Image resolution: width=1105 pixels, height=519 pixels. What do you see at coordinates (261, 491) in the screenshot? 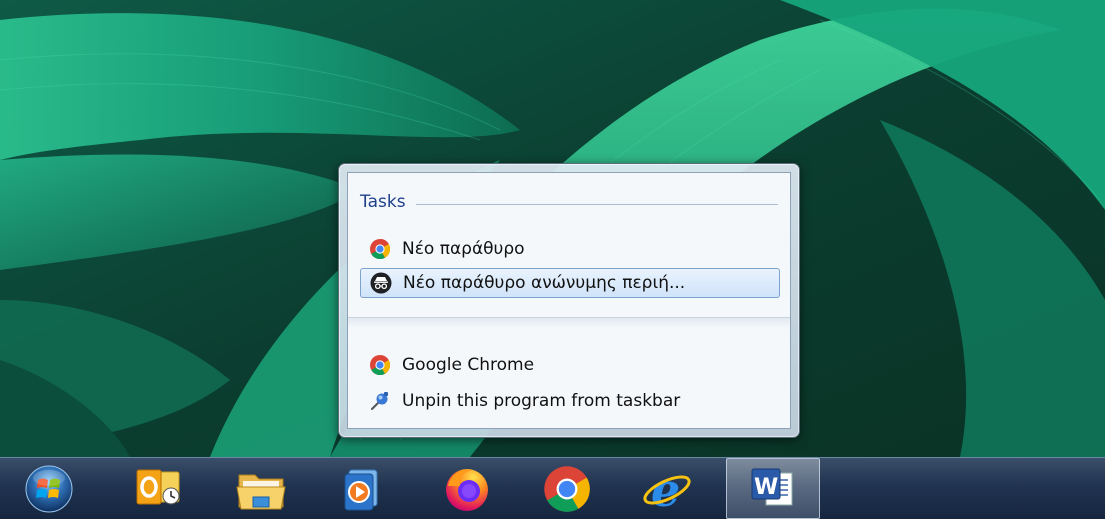
I see `folder-icon` at bounding box center [261, 491].